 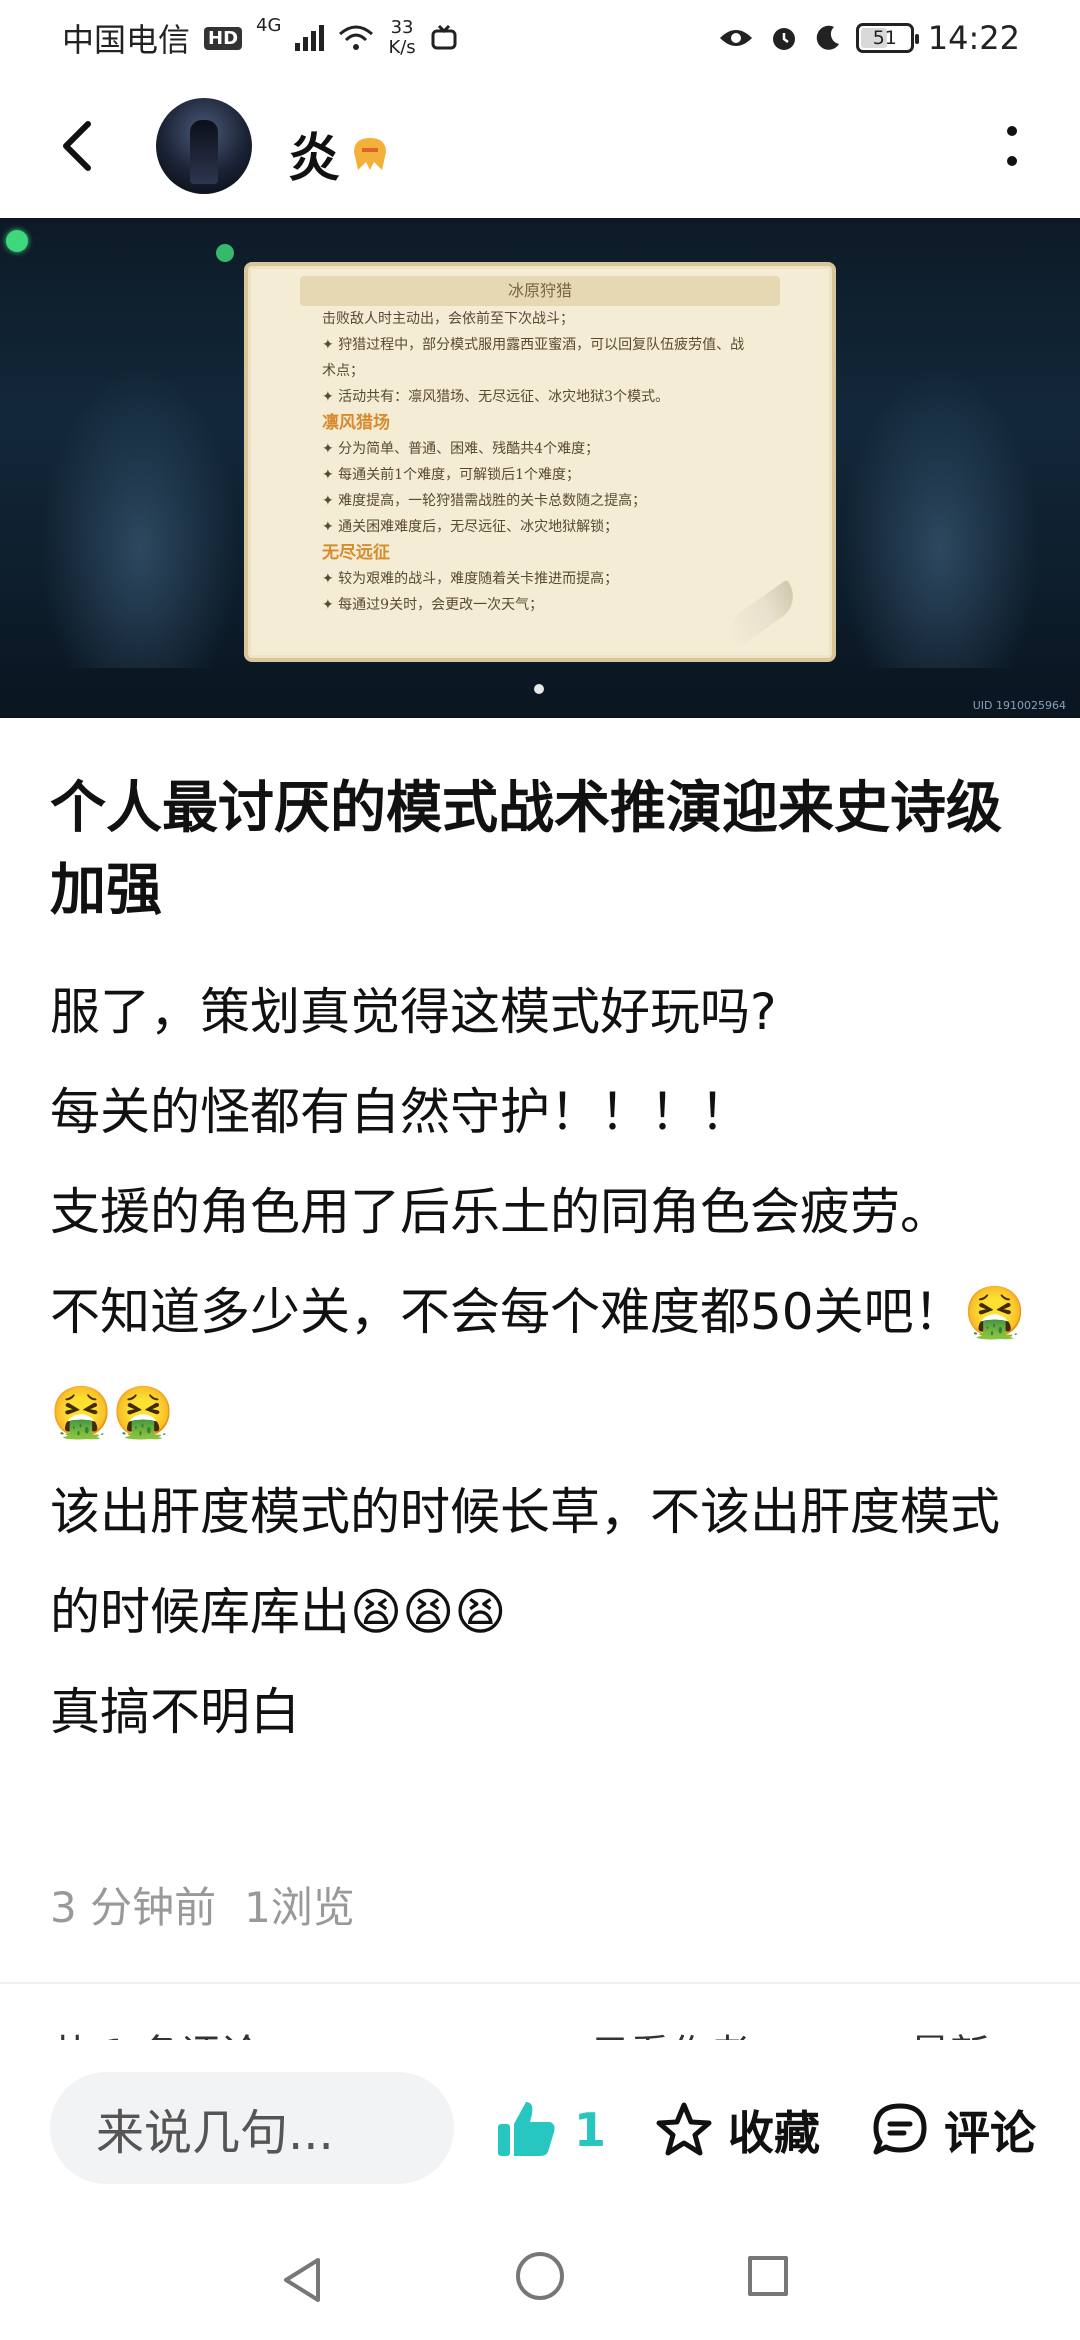 I want to click on username: 炎, so click(x=340, y=153).